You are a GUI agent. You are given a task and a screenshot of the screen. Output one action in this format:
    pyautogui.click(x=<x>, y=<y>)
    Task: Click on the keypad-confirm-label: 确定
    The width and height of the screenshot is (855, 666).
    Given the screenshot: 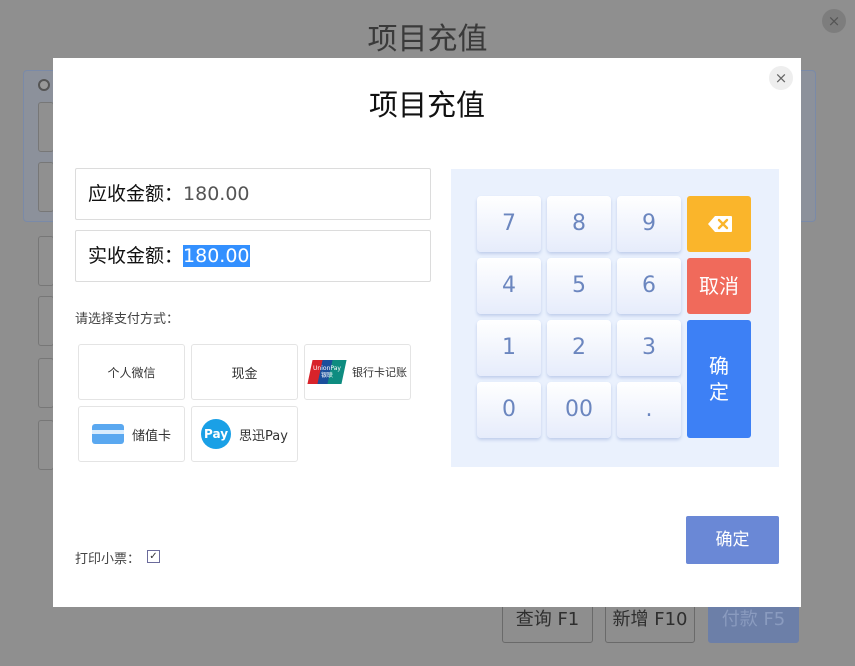 What is the action you would take?
    pyautogui.click(x=719, y=379)
    